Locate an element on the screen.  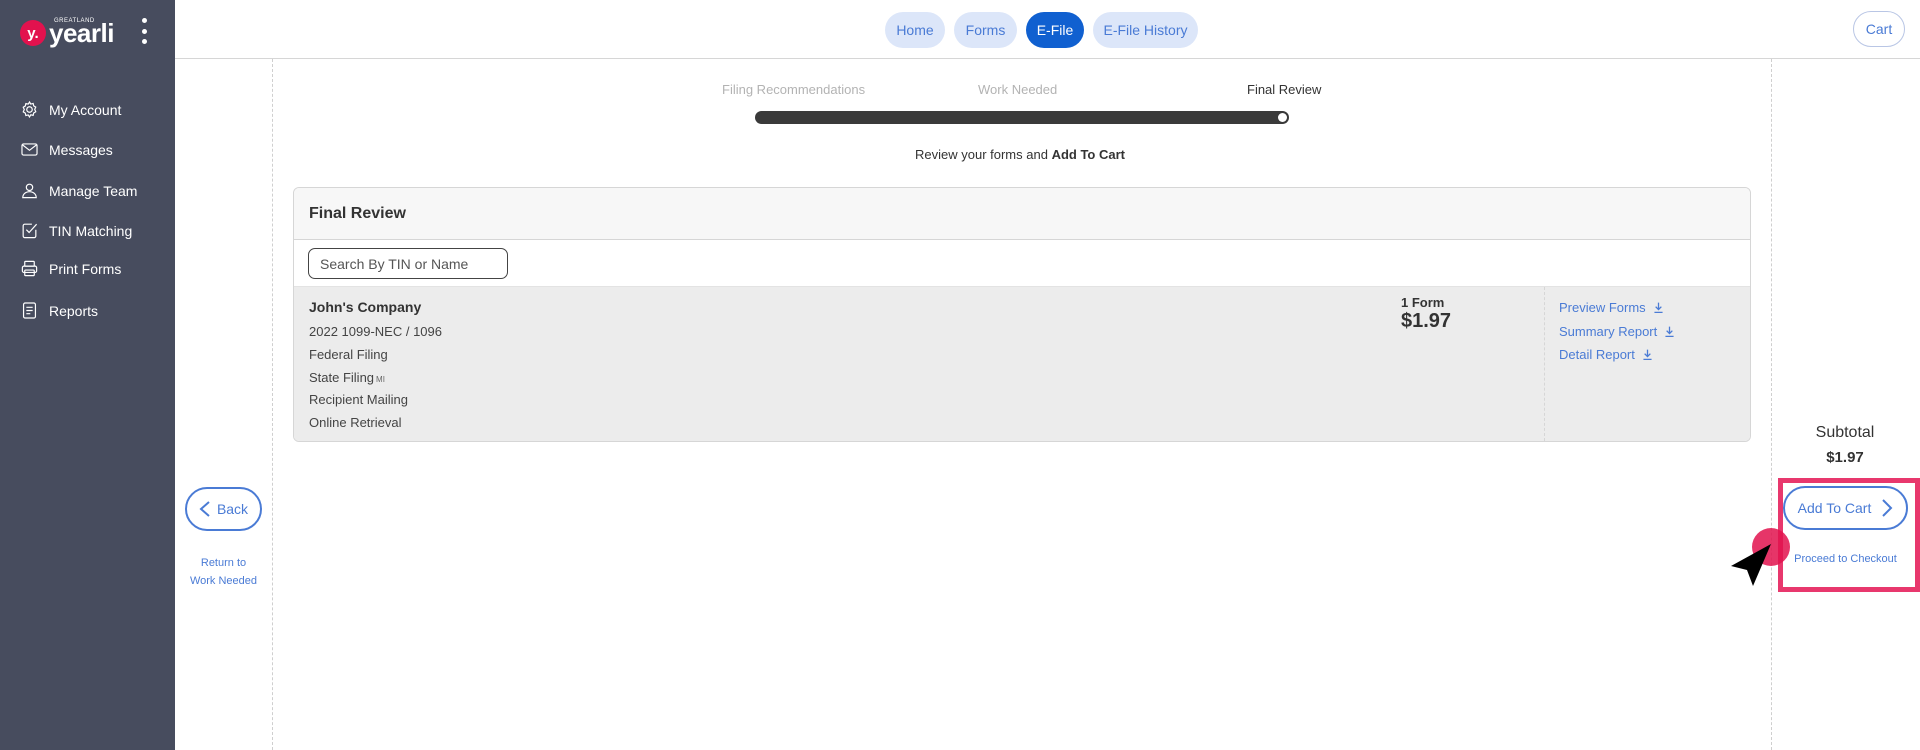
recipient-mailing: Recipient Mailing is located at coordinates (358, 399).